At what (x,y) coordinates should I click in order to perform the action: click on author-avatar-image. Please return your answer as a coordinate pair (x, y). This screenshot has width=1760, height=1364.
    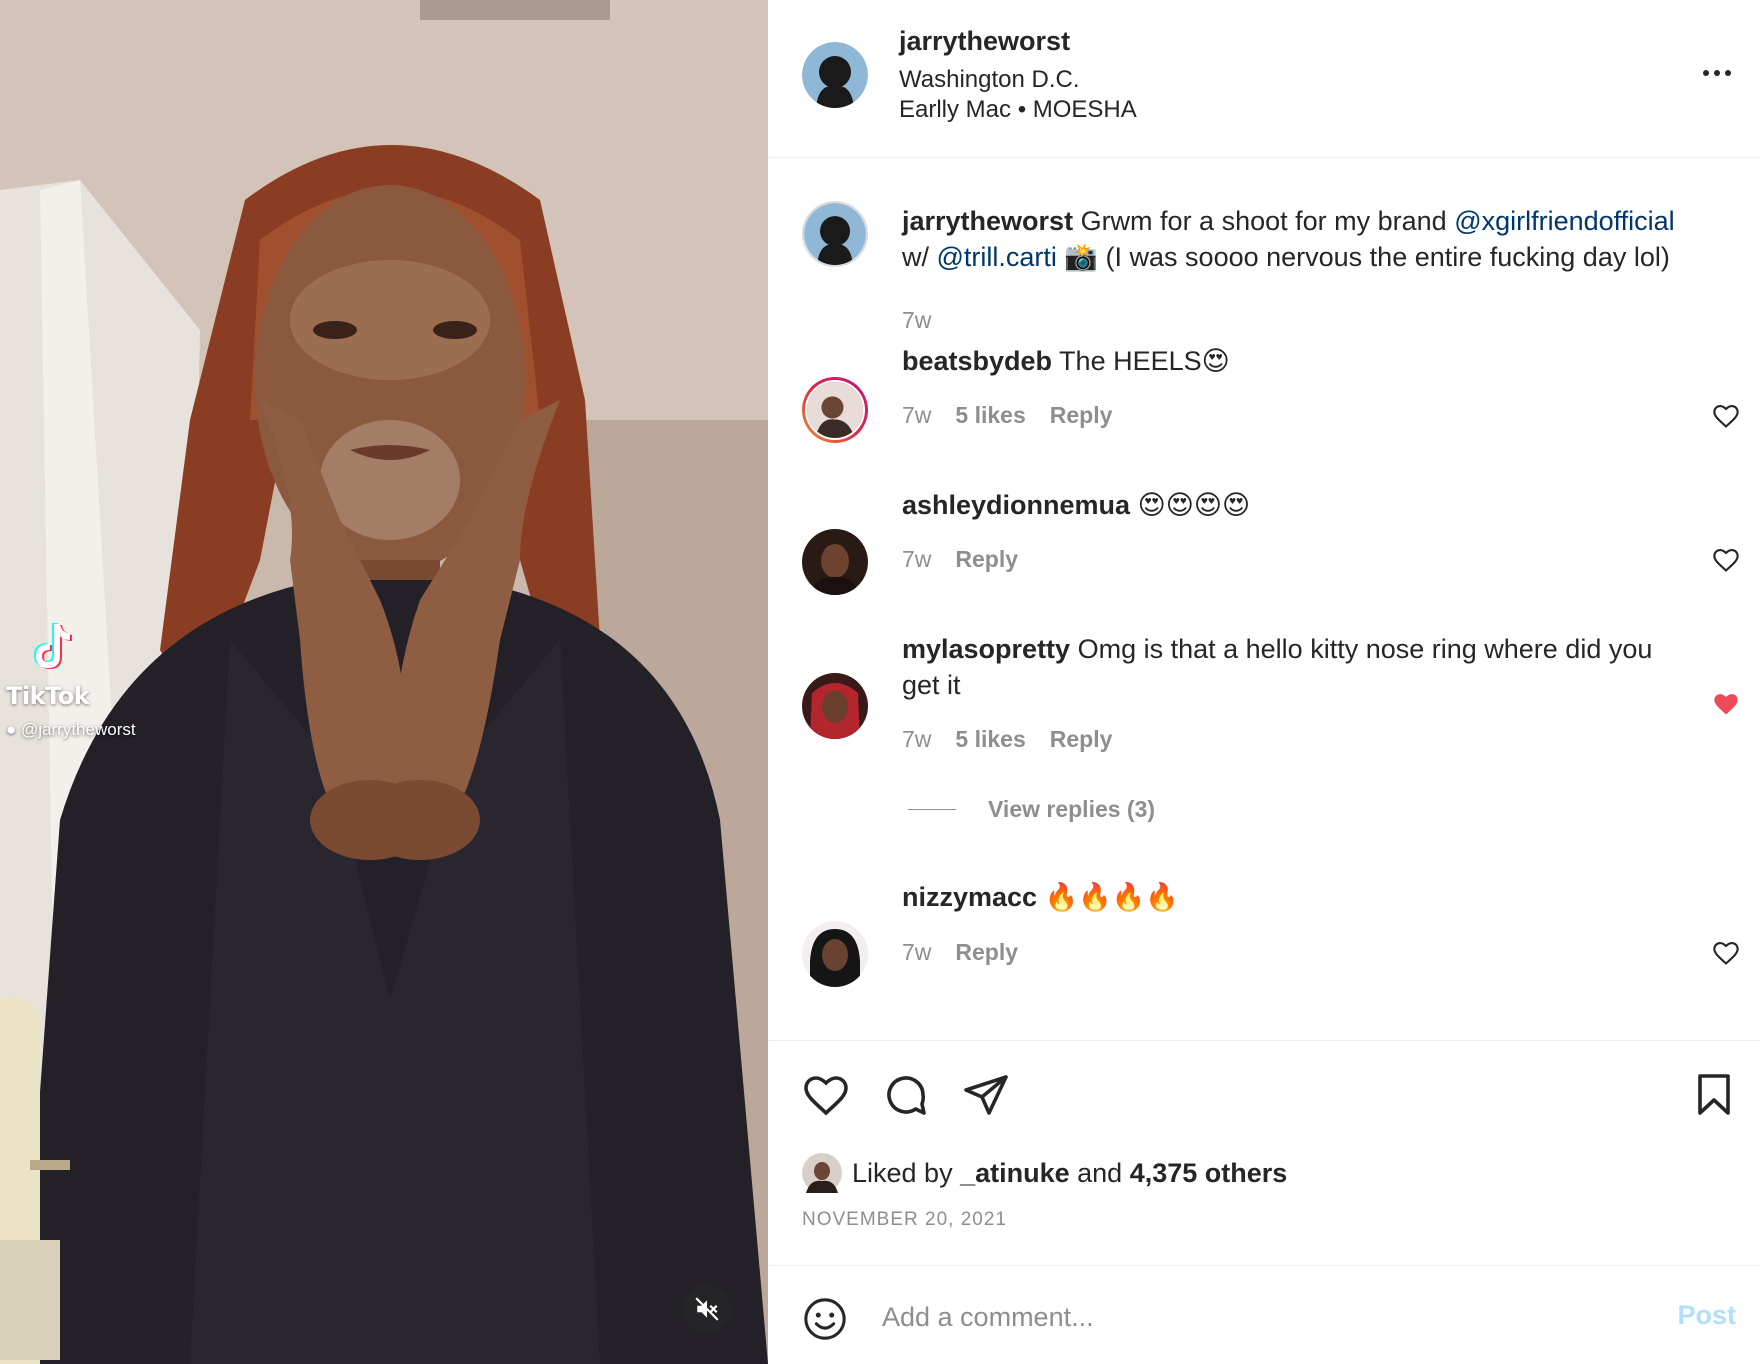
    Looking at the image, I should click on (835, 75).